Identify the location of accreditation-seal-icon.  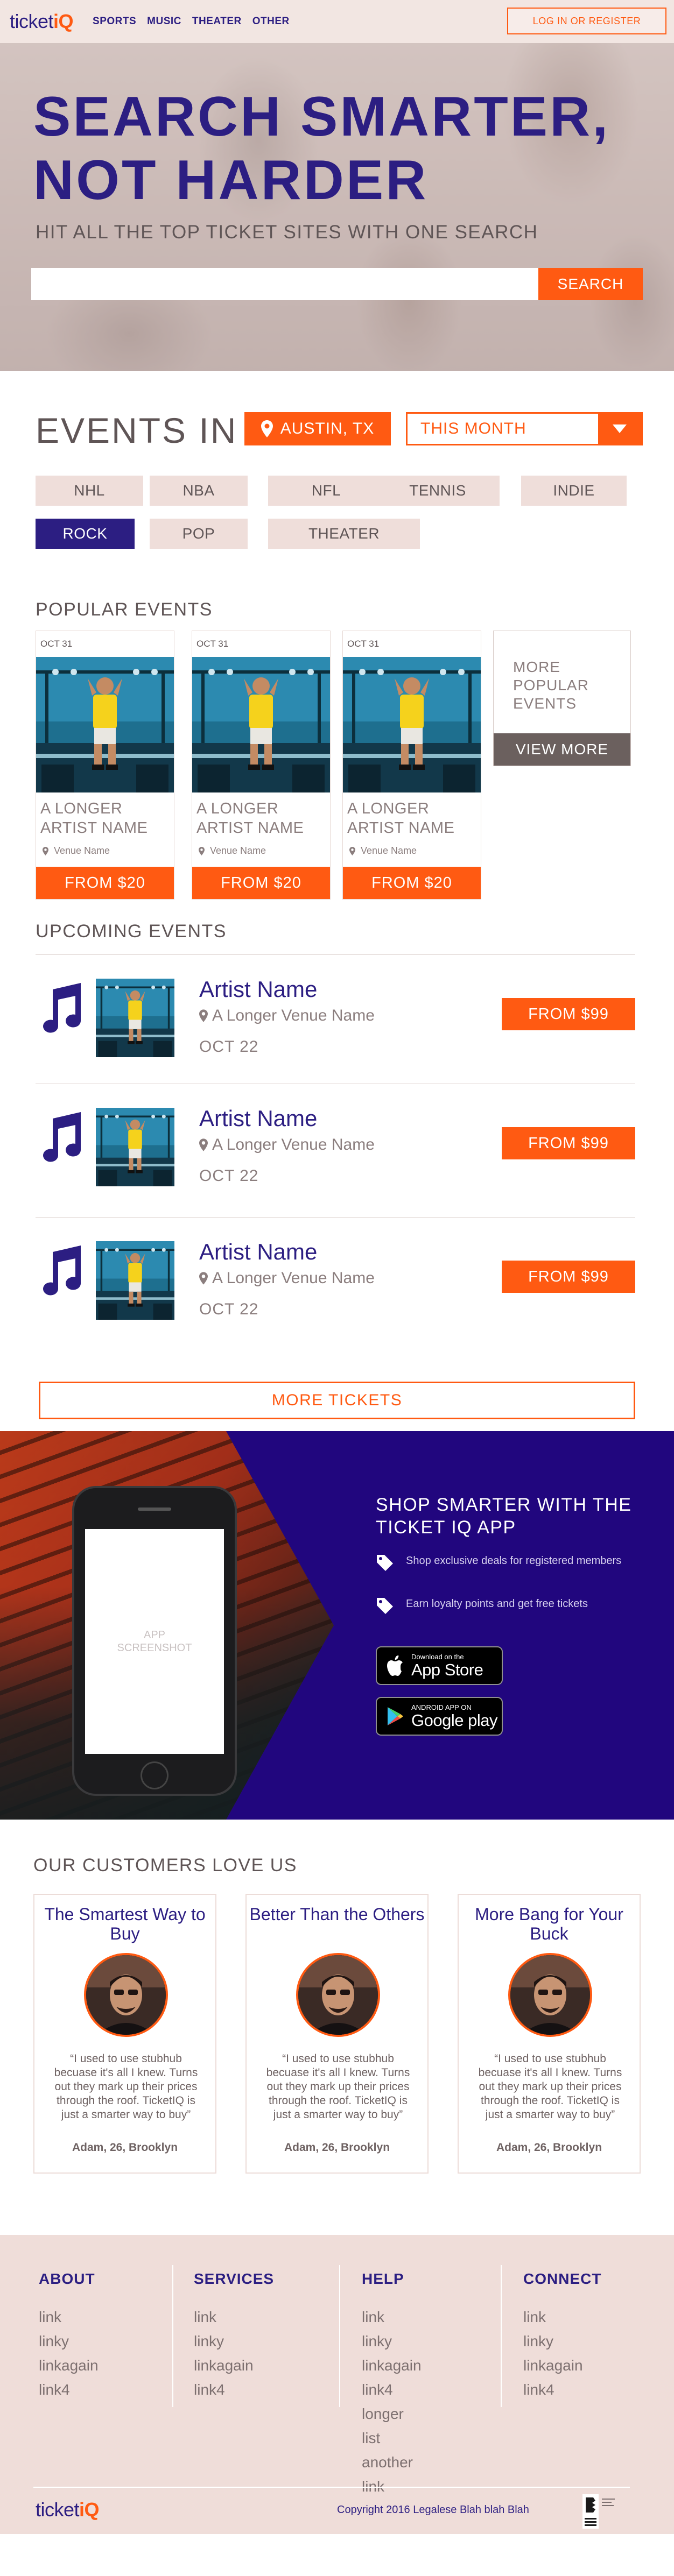
(599, 2511).